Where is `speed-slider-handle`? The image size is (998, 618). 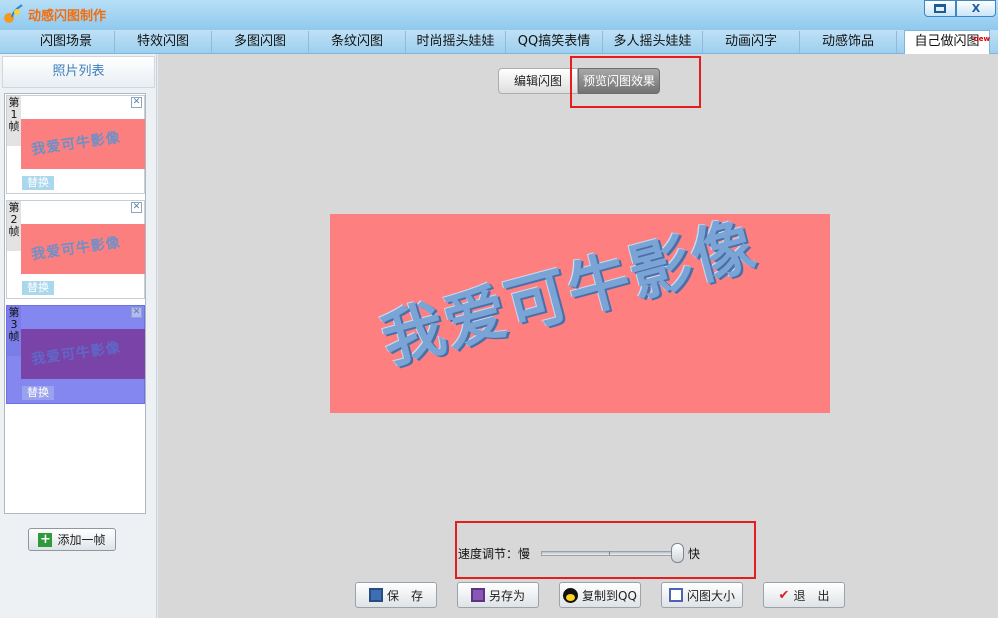 speed-slider-handle is located at coordinates (677, 553).